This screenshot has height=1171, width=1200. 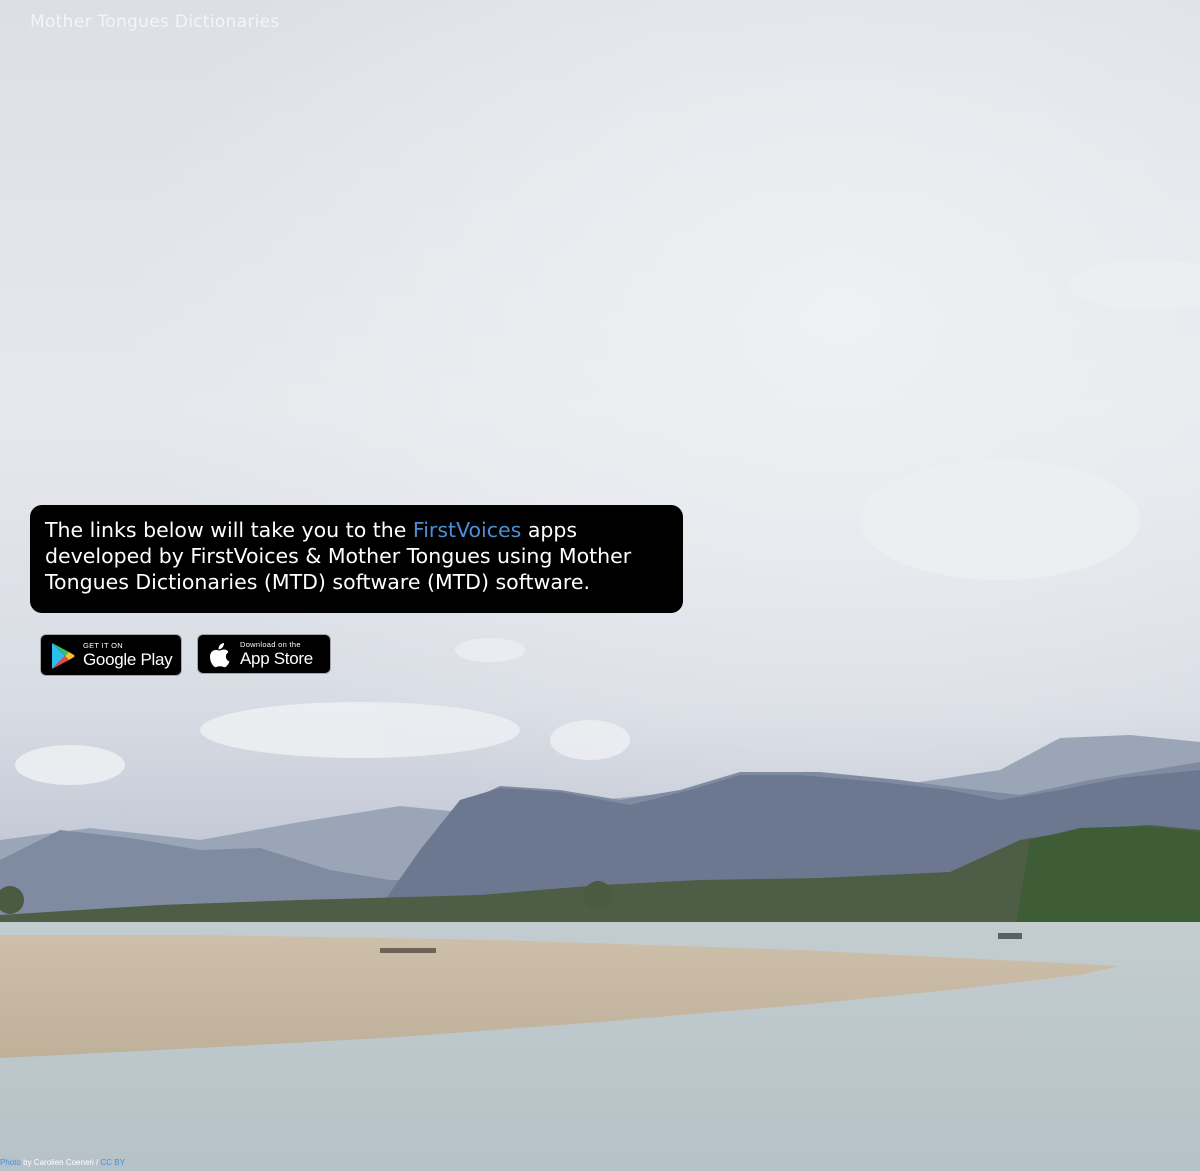 I want to click on google-play-badge: GET IT ON Google Play, so click(x=111, y=655).